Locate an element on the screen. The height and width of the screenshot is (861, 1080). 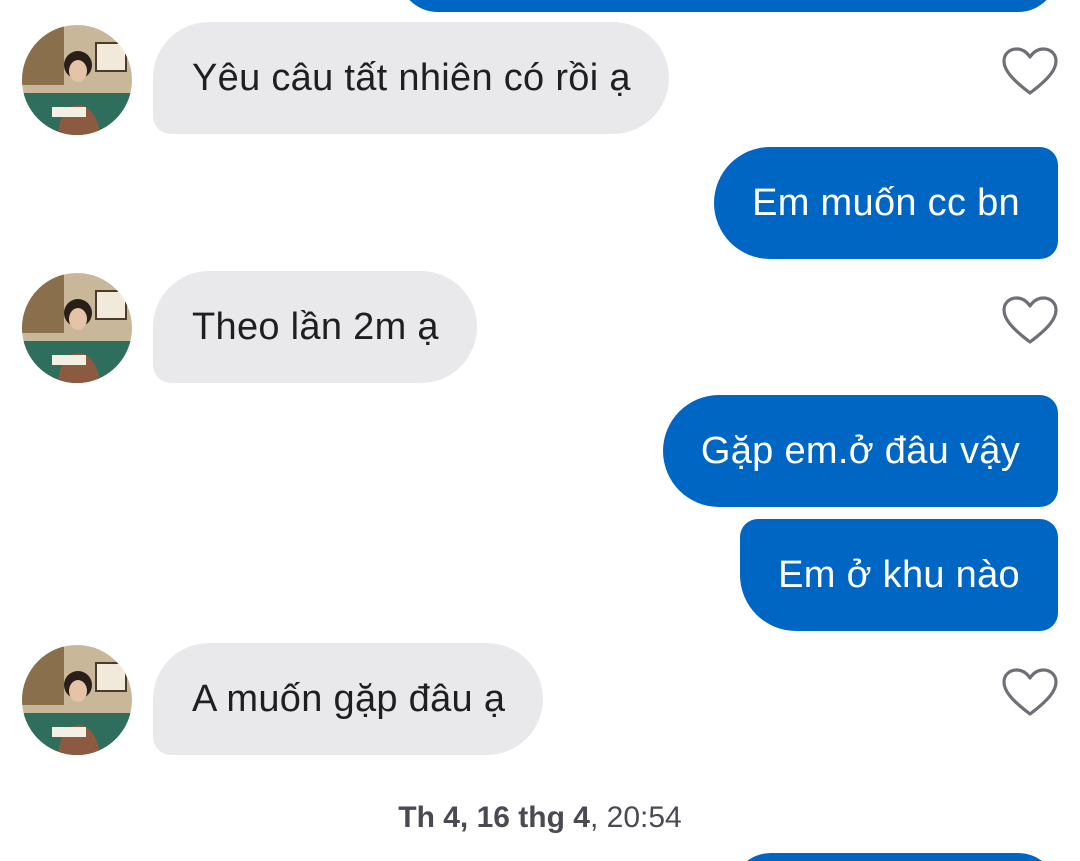
message-text: Gặp em.ở đâu vậy is located at coordinates (860, 450).